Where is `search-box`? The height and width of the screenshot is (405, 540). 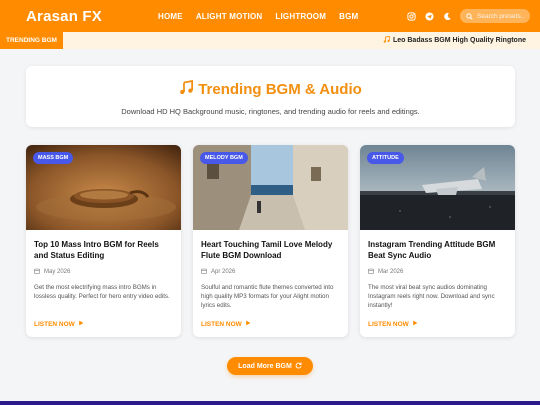 search-box is located at coordinates (495, 16).